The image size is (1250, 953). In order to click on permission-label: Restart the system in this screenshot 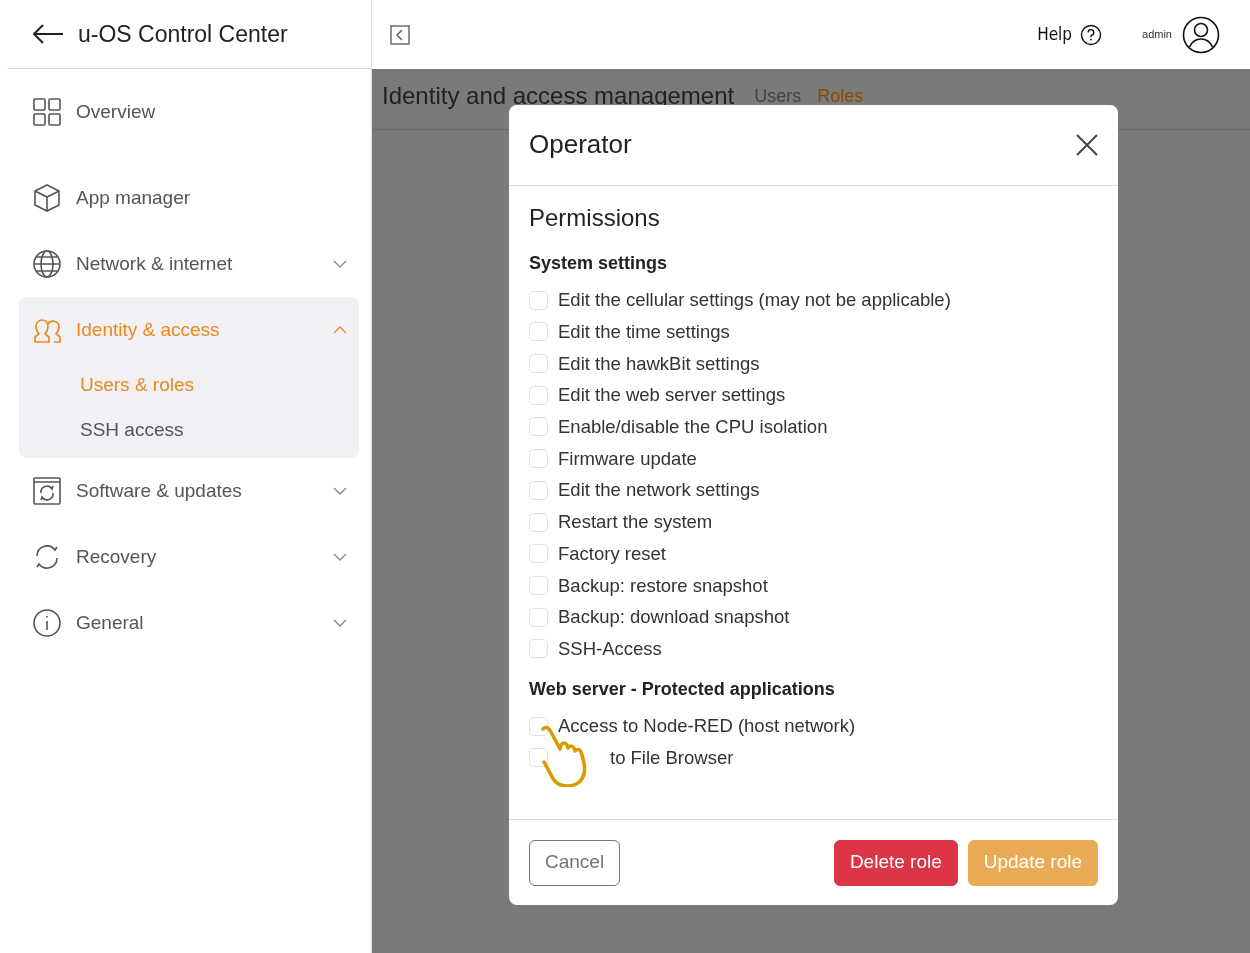, I will do `click(635, 522)`.